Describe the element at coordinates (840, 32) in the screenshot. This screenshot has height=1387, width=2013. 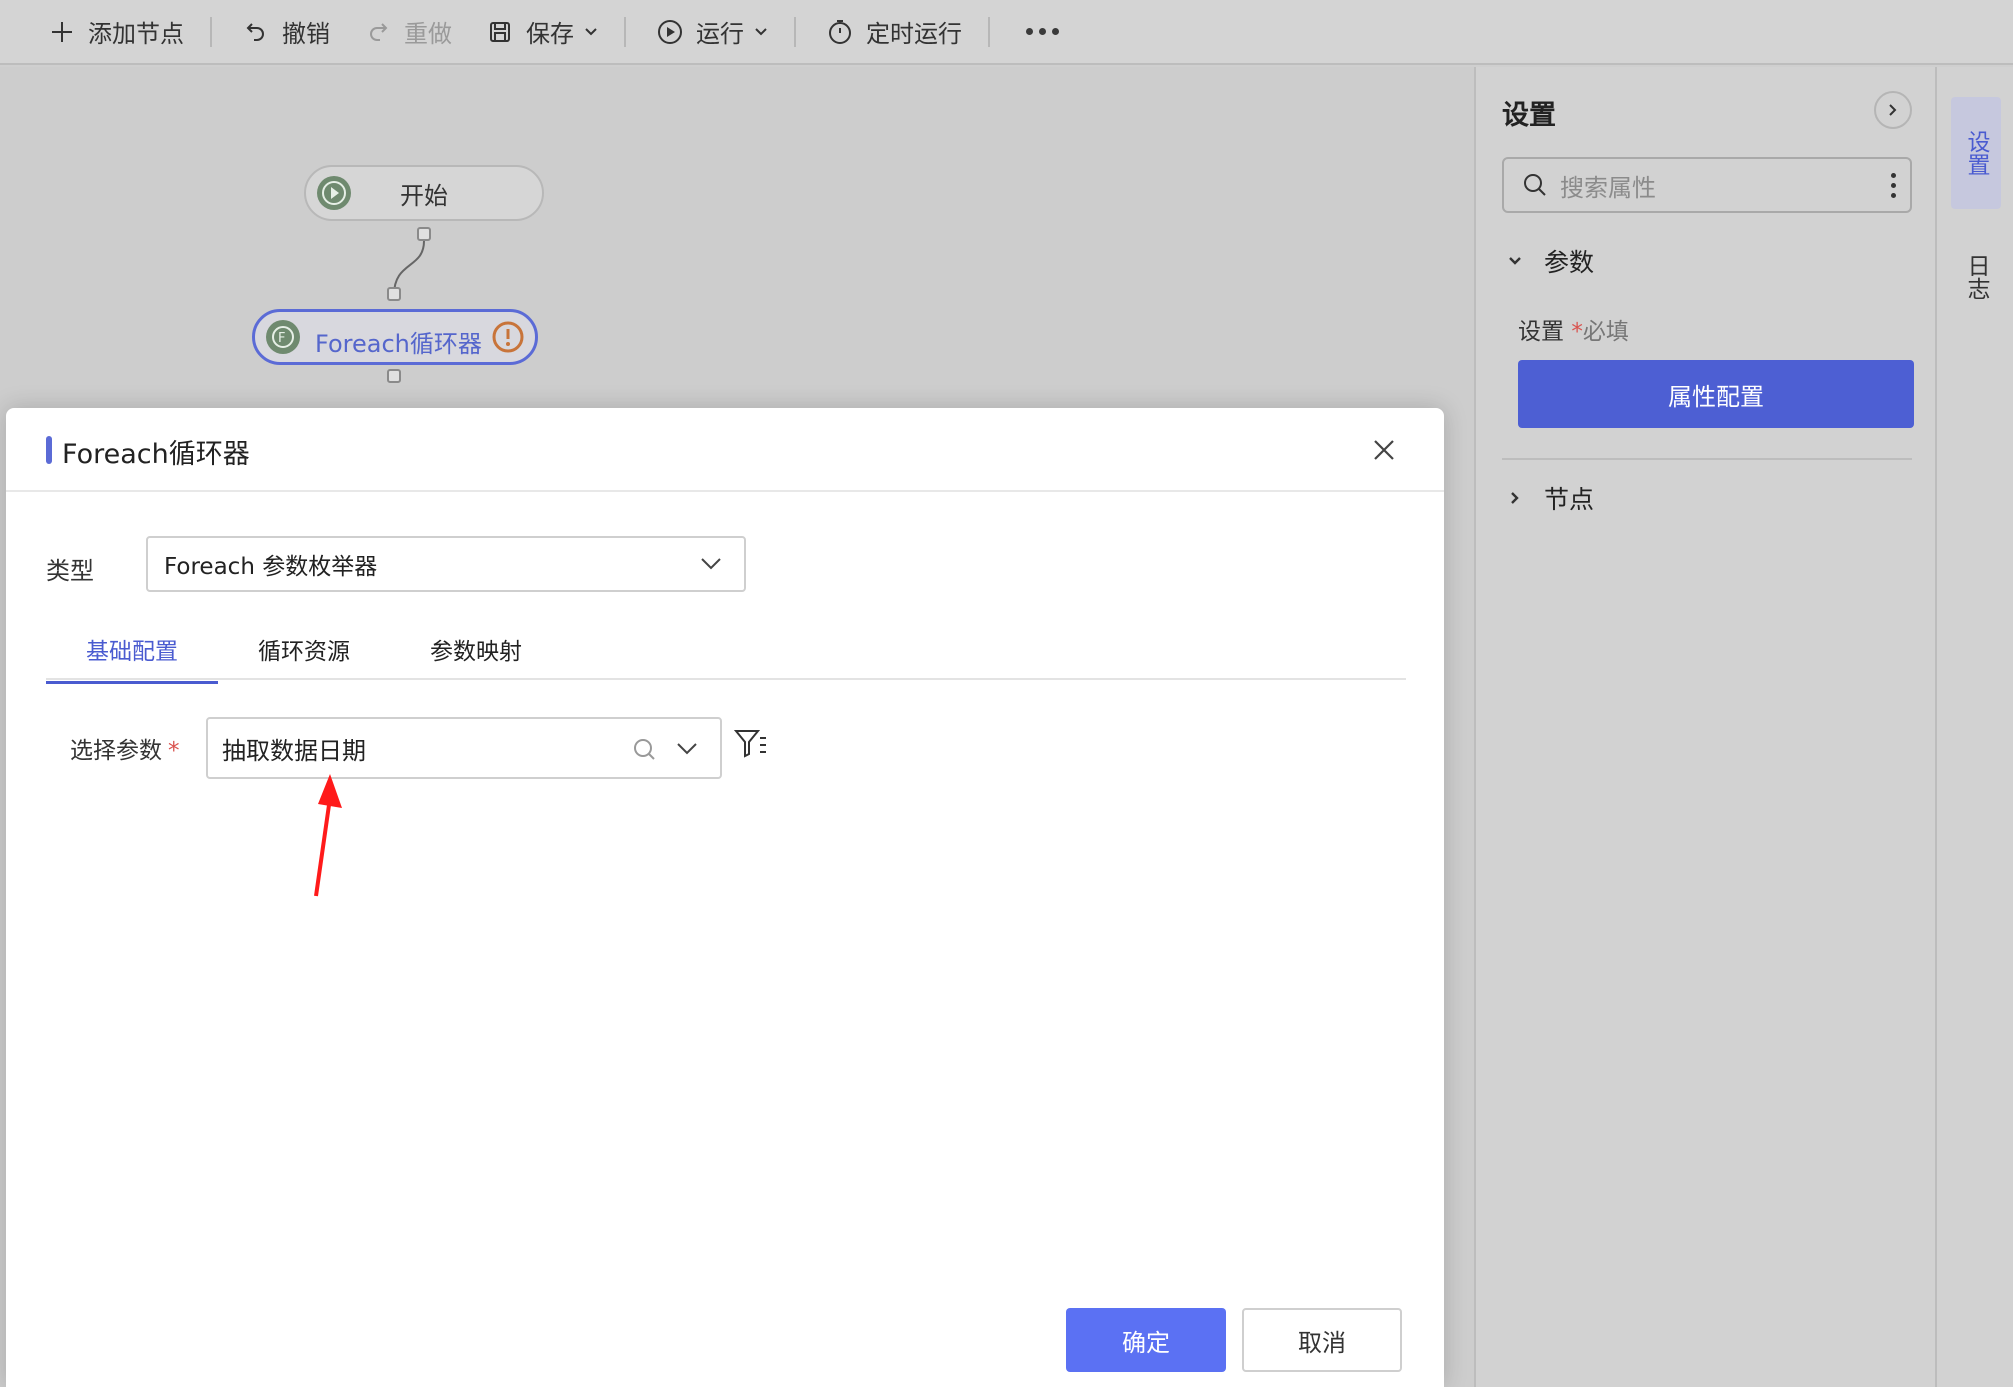
I see `timer-icon` at that location.